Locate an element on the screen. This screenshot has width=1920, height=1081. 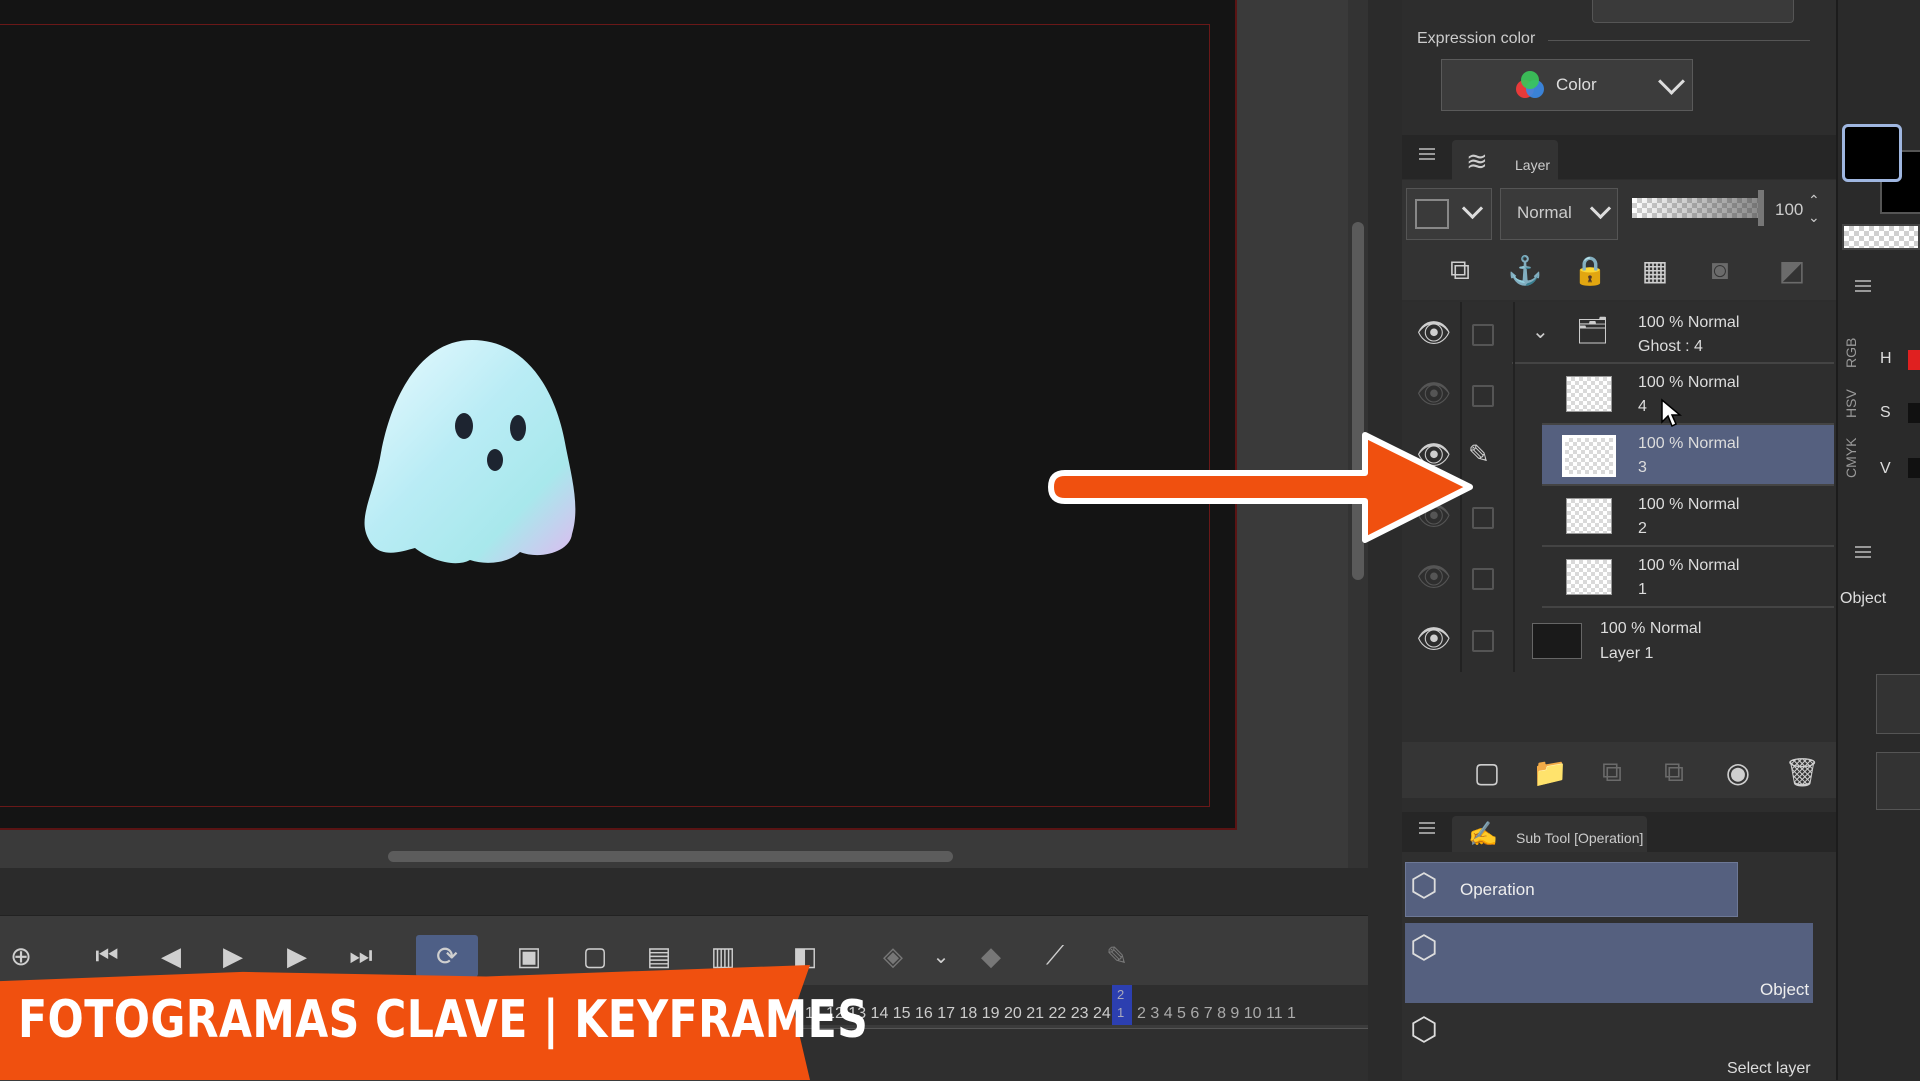
object-panel-label: Object is located at coordinates (1863, 598).